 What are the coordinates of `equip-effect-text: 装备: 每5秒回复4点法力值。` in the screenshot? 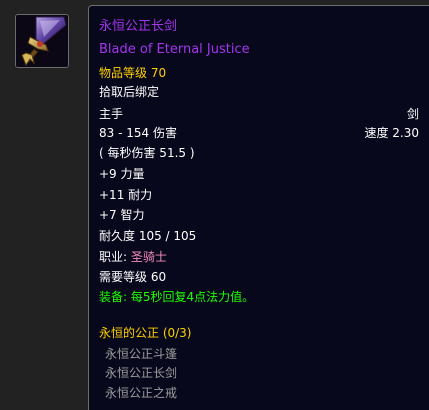 It's located at (177, 297).